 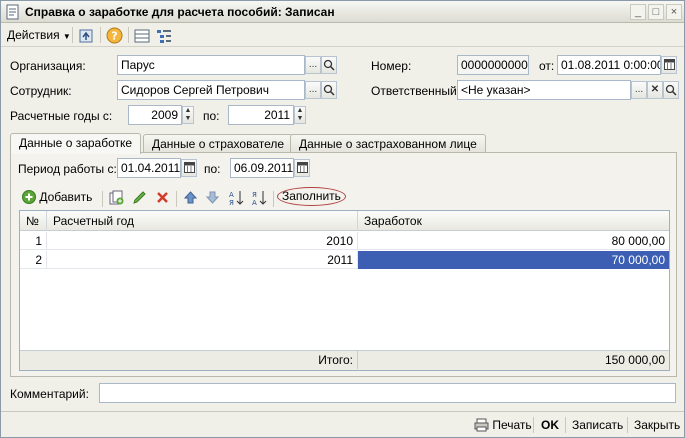 I want to click on row-number: 1, so click(x=33, y=241).